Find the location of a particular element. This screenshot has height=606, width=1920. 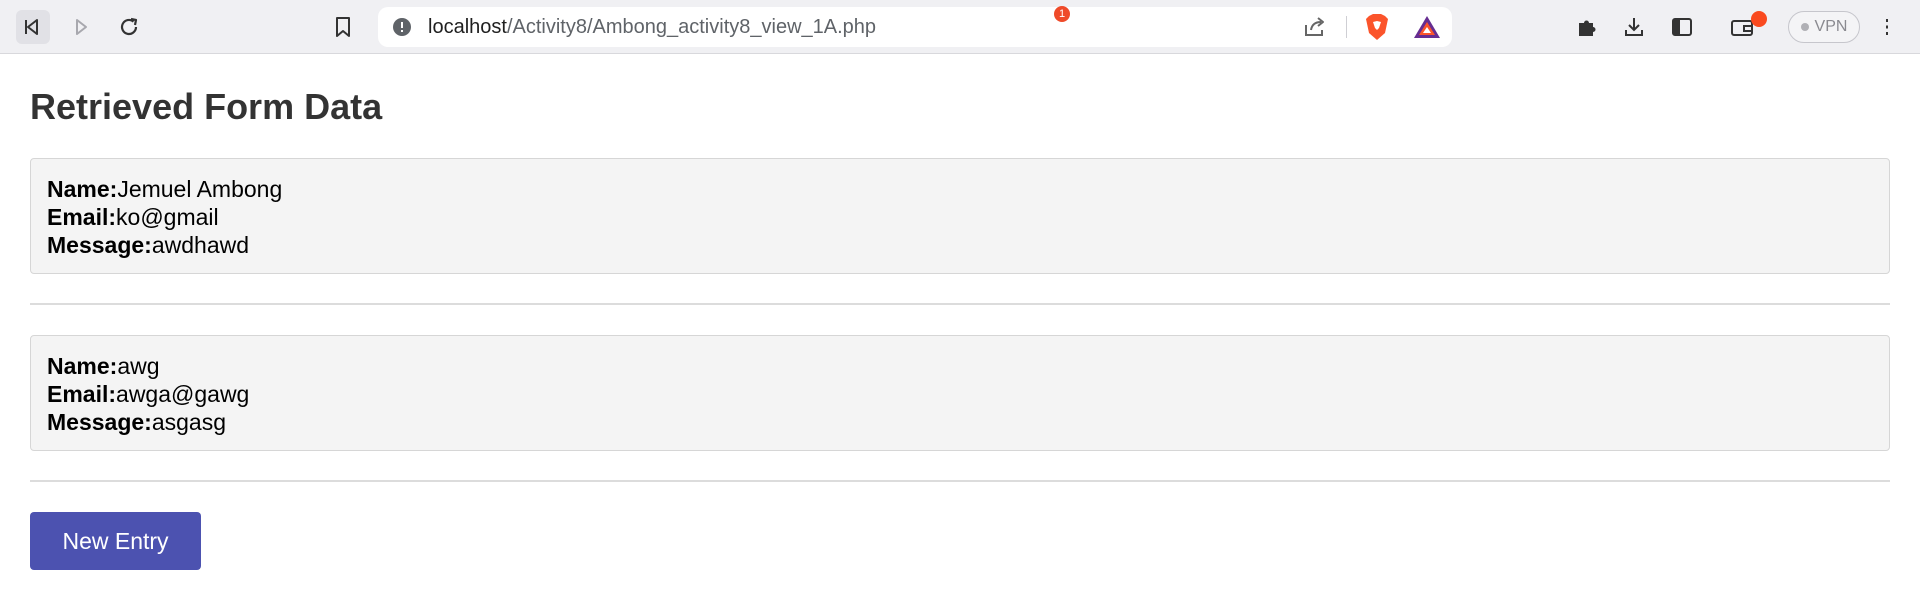

vpn-button: VPN is located at coordinates (1824, 27).